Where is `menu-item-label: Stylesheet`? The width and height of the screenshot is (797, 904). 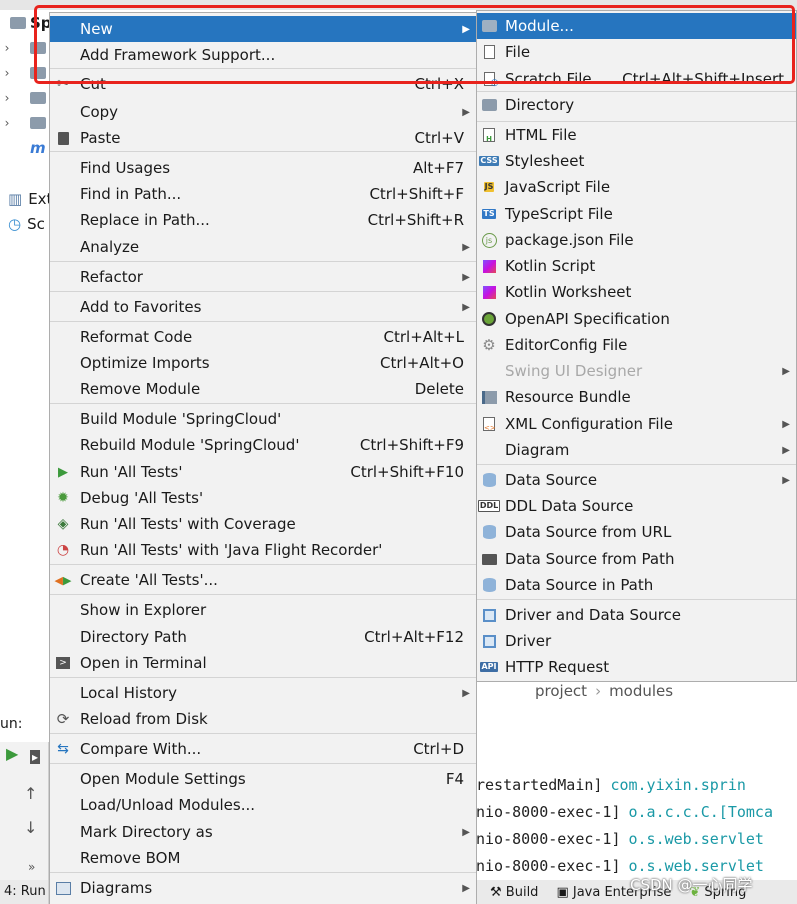 menu-item-label: Stylesheet is located at coordinates (545, 161).